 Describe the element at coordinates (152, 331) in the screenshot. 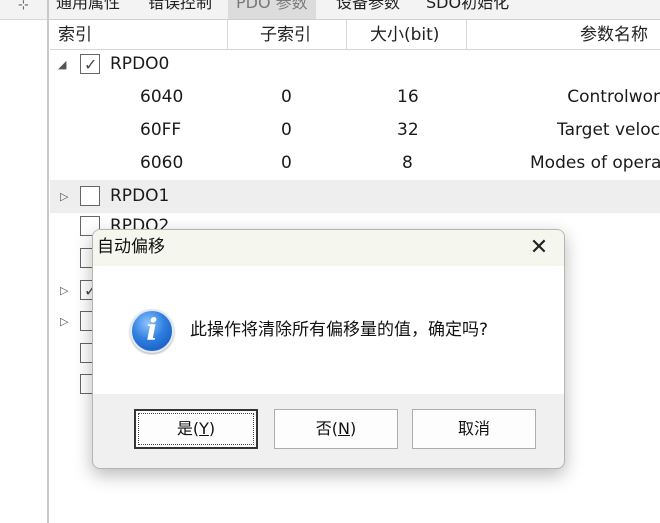

I see `info-icon: i` at that location.